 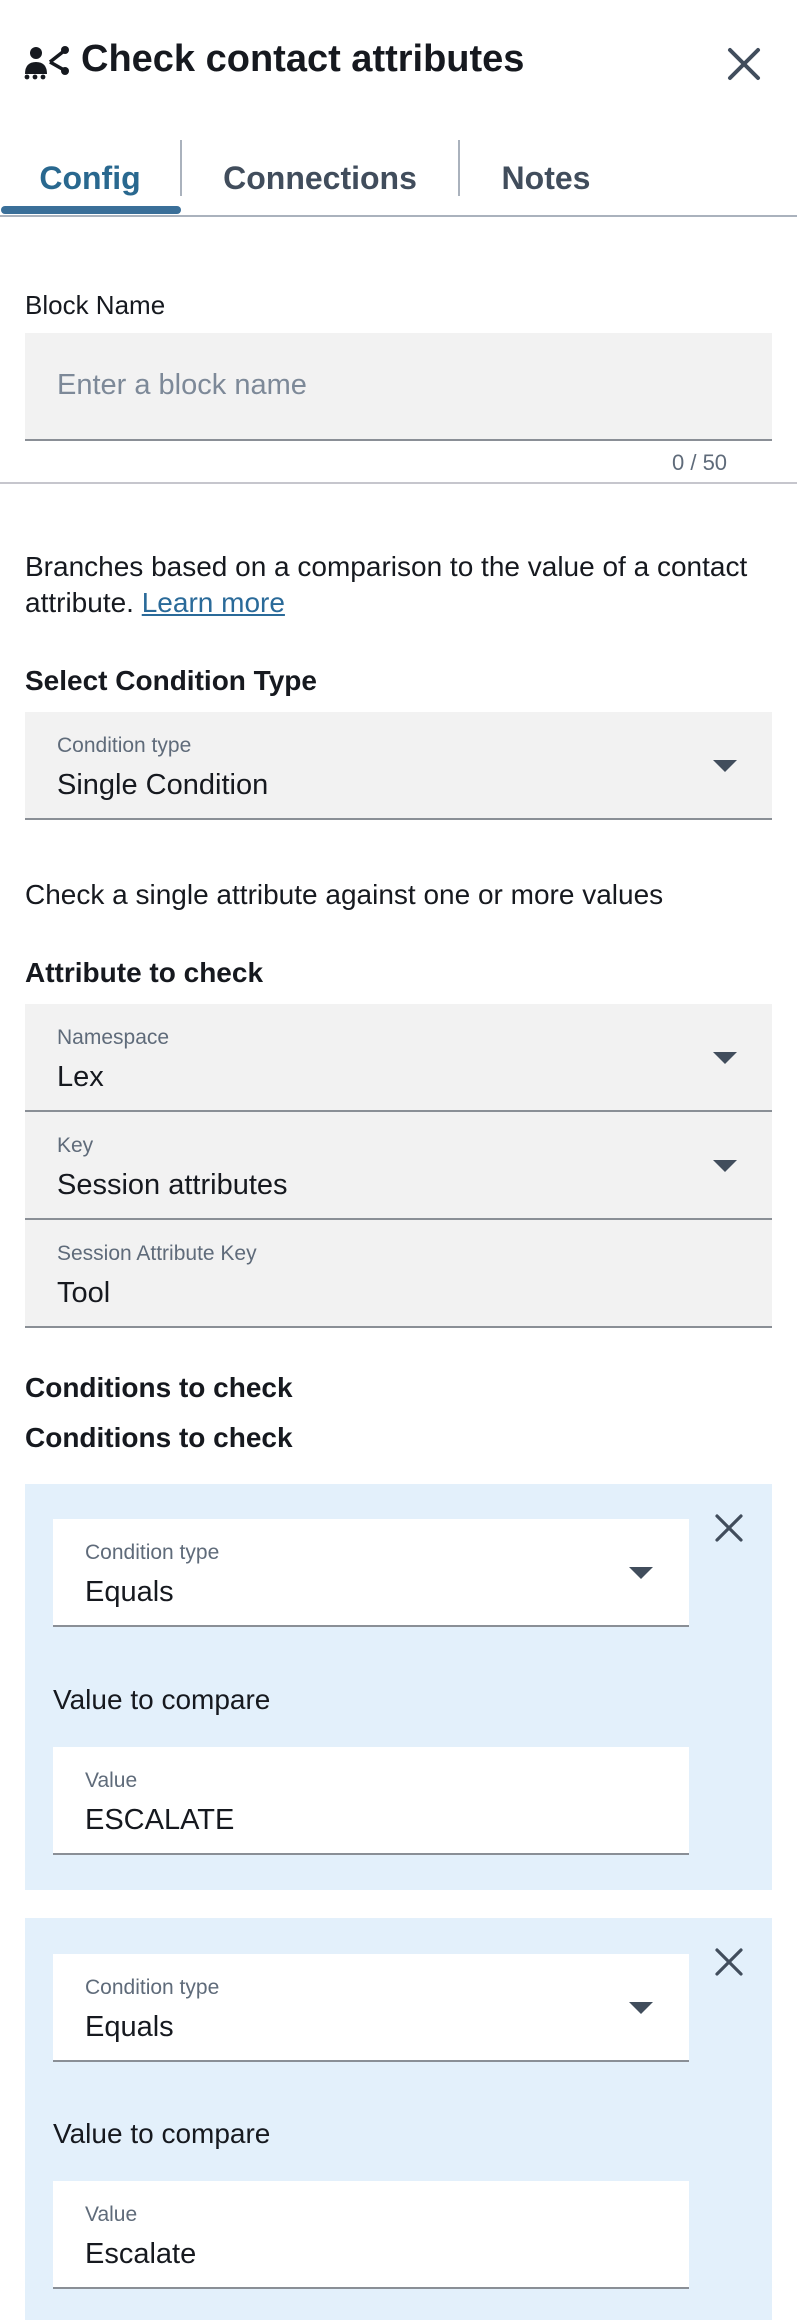 What do you see at coordinates (398, 766) in the screenshot?
I see `condition-type-select: Condition type Single Condition` at bounding box center [398, 766].